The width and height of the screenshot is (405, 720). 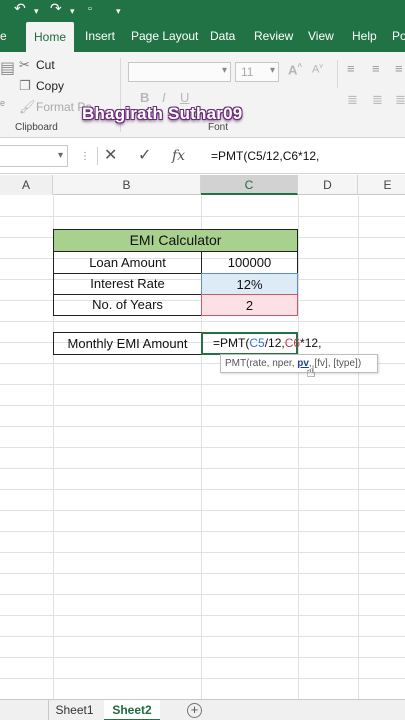 I want to click on format-painter-icon: 🖌, so click(x=27, y=107).